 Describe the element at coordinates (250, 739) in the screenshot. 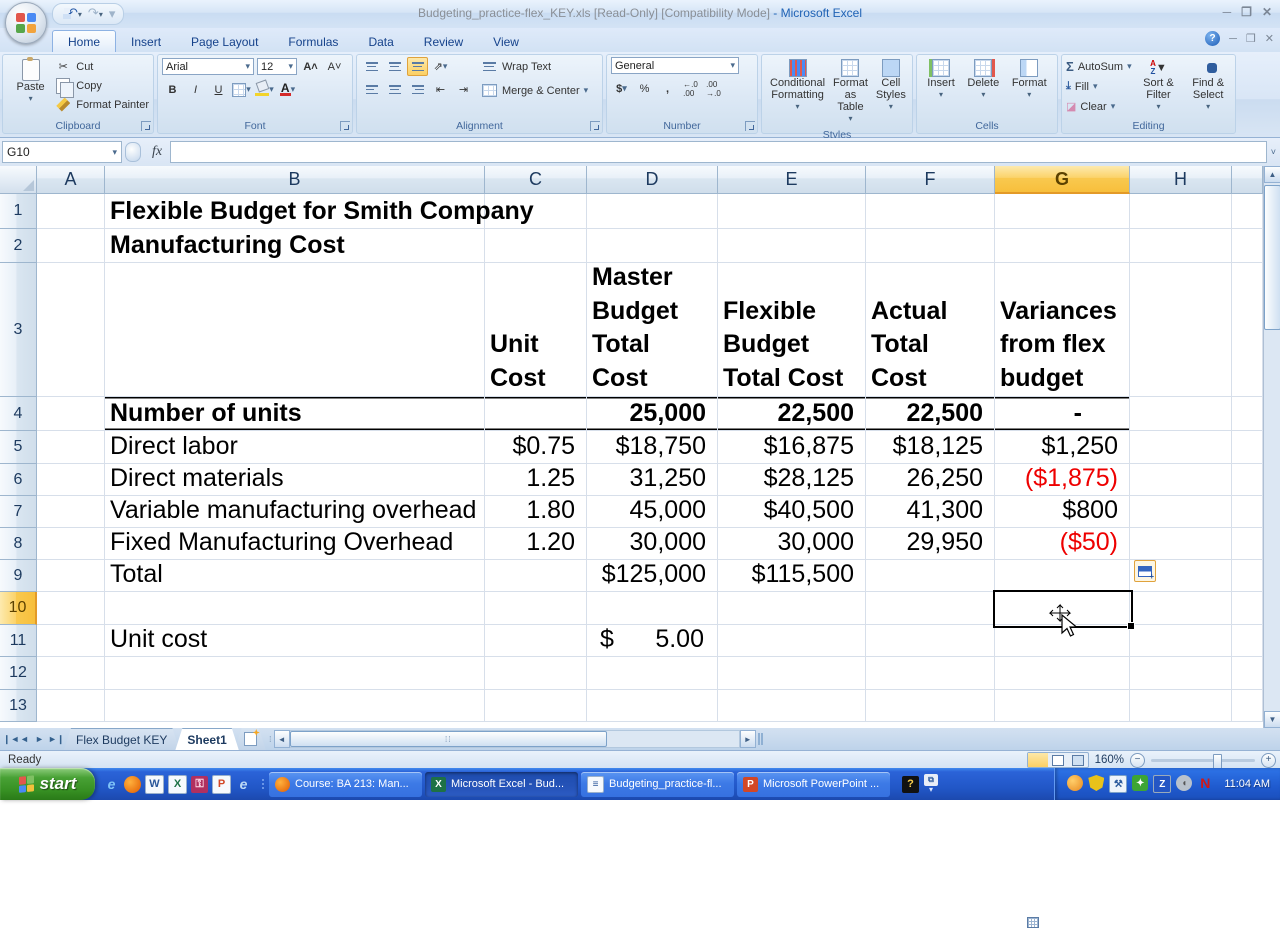

I see `insert-worksheet-button` at that location.